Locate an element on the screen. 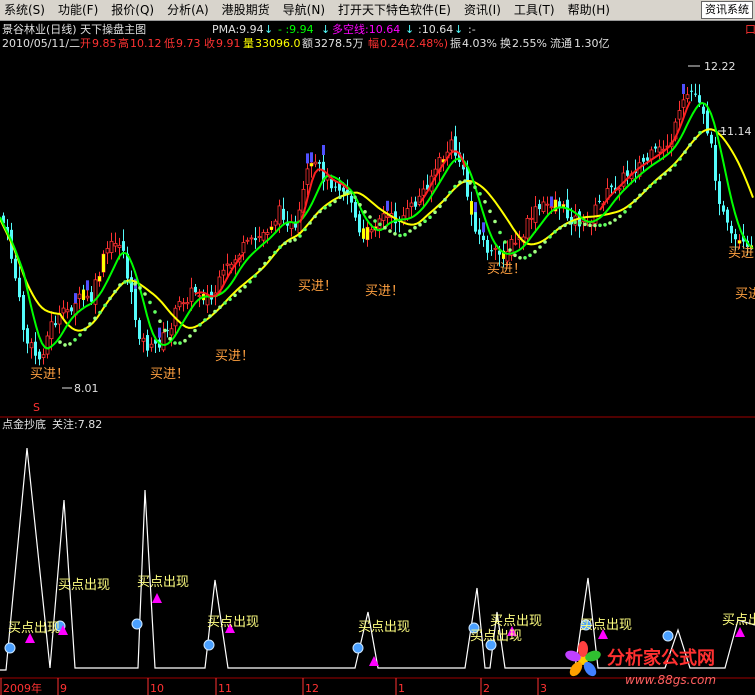 This screenshot has width=755, height=695. pma-arrow-icon: ↓ is located at coordinates (268, 29).